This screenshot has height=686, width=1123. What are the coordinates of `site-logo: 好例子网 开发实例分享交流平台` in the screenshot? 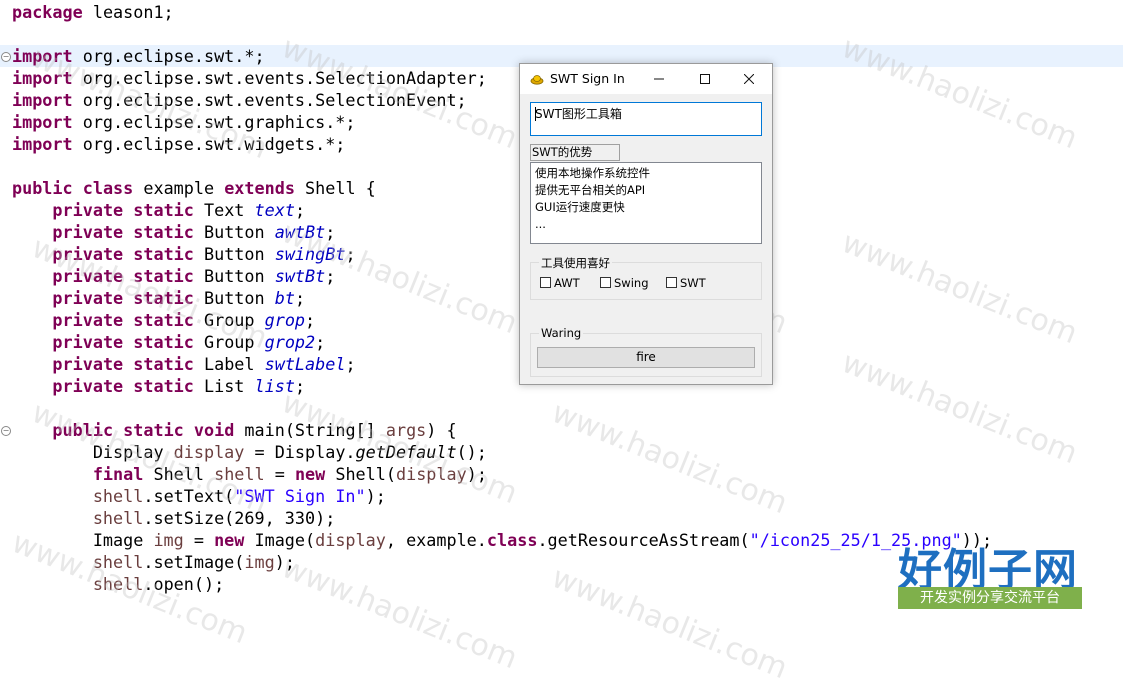 It's located at (991, 575).